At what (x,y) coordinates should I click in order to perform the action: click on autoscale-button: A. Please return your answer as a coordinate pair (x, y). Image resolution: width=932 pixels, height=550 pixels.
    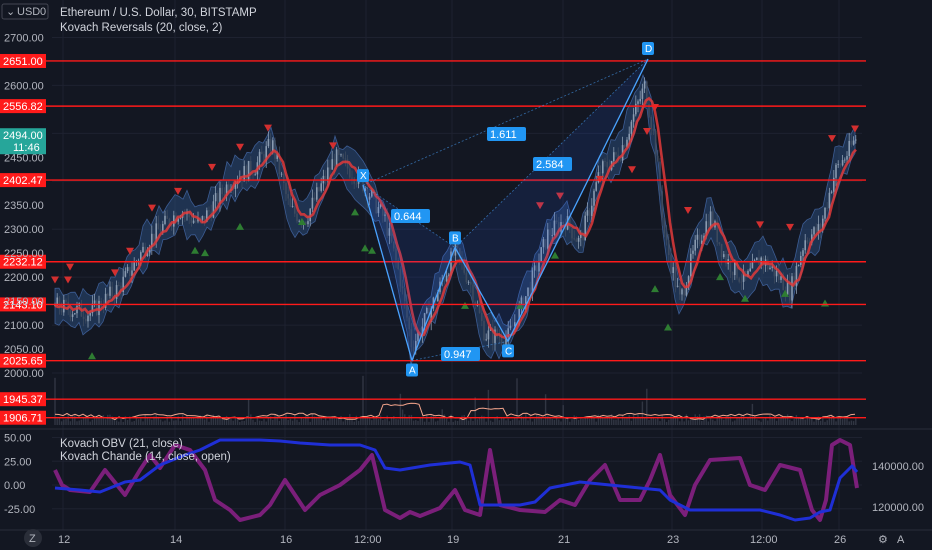
    Looking at the image, I should click on (901, 540).